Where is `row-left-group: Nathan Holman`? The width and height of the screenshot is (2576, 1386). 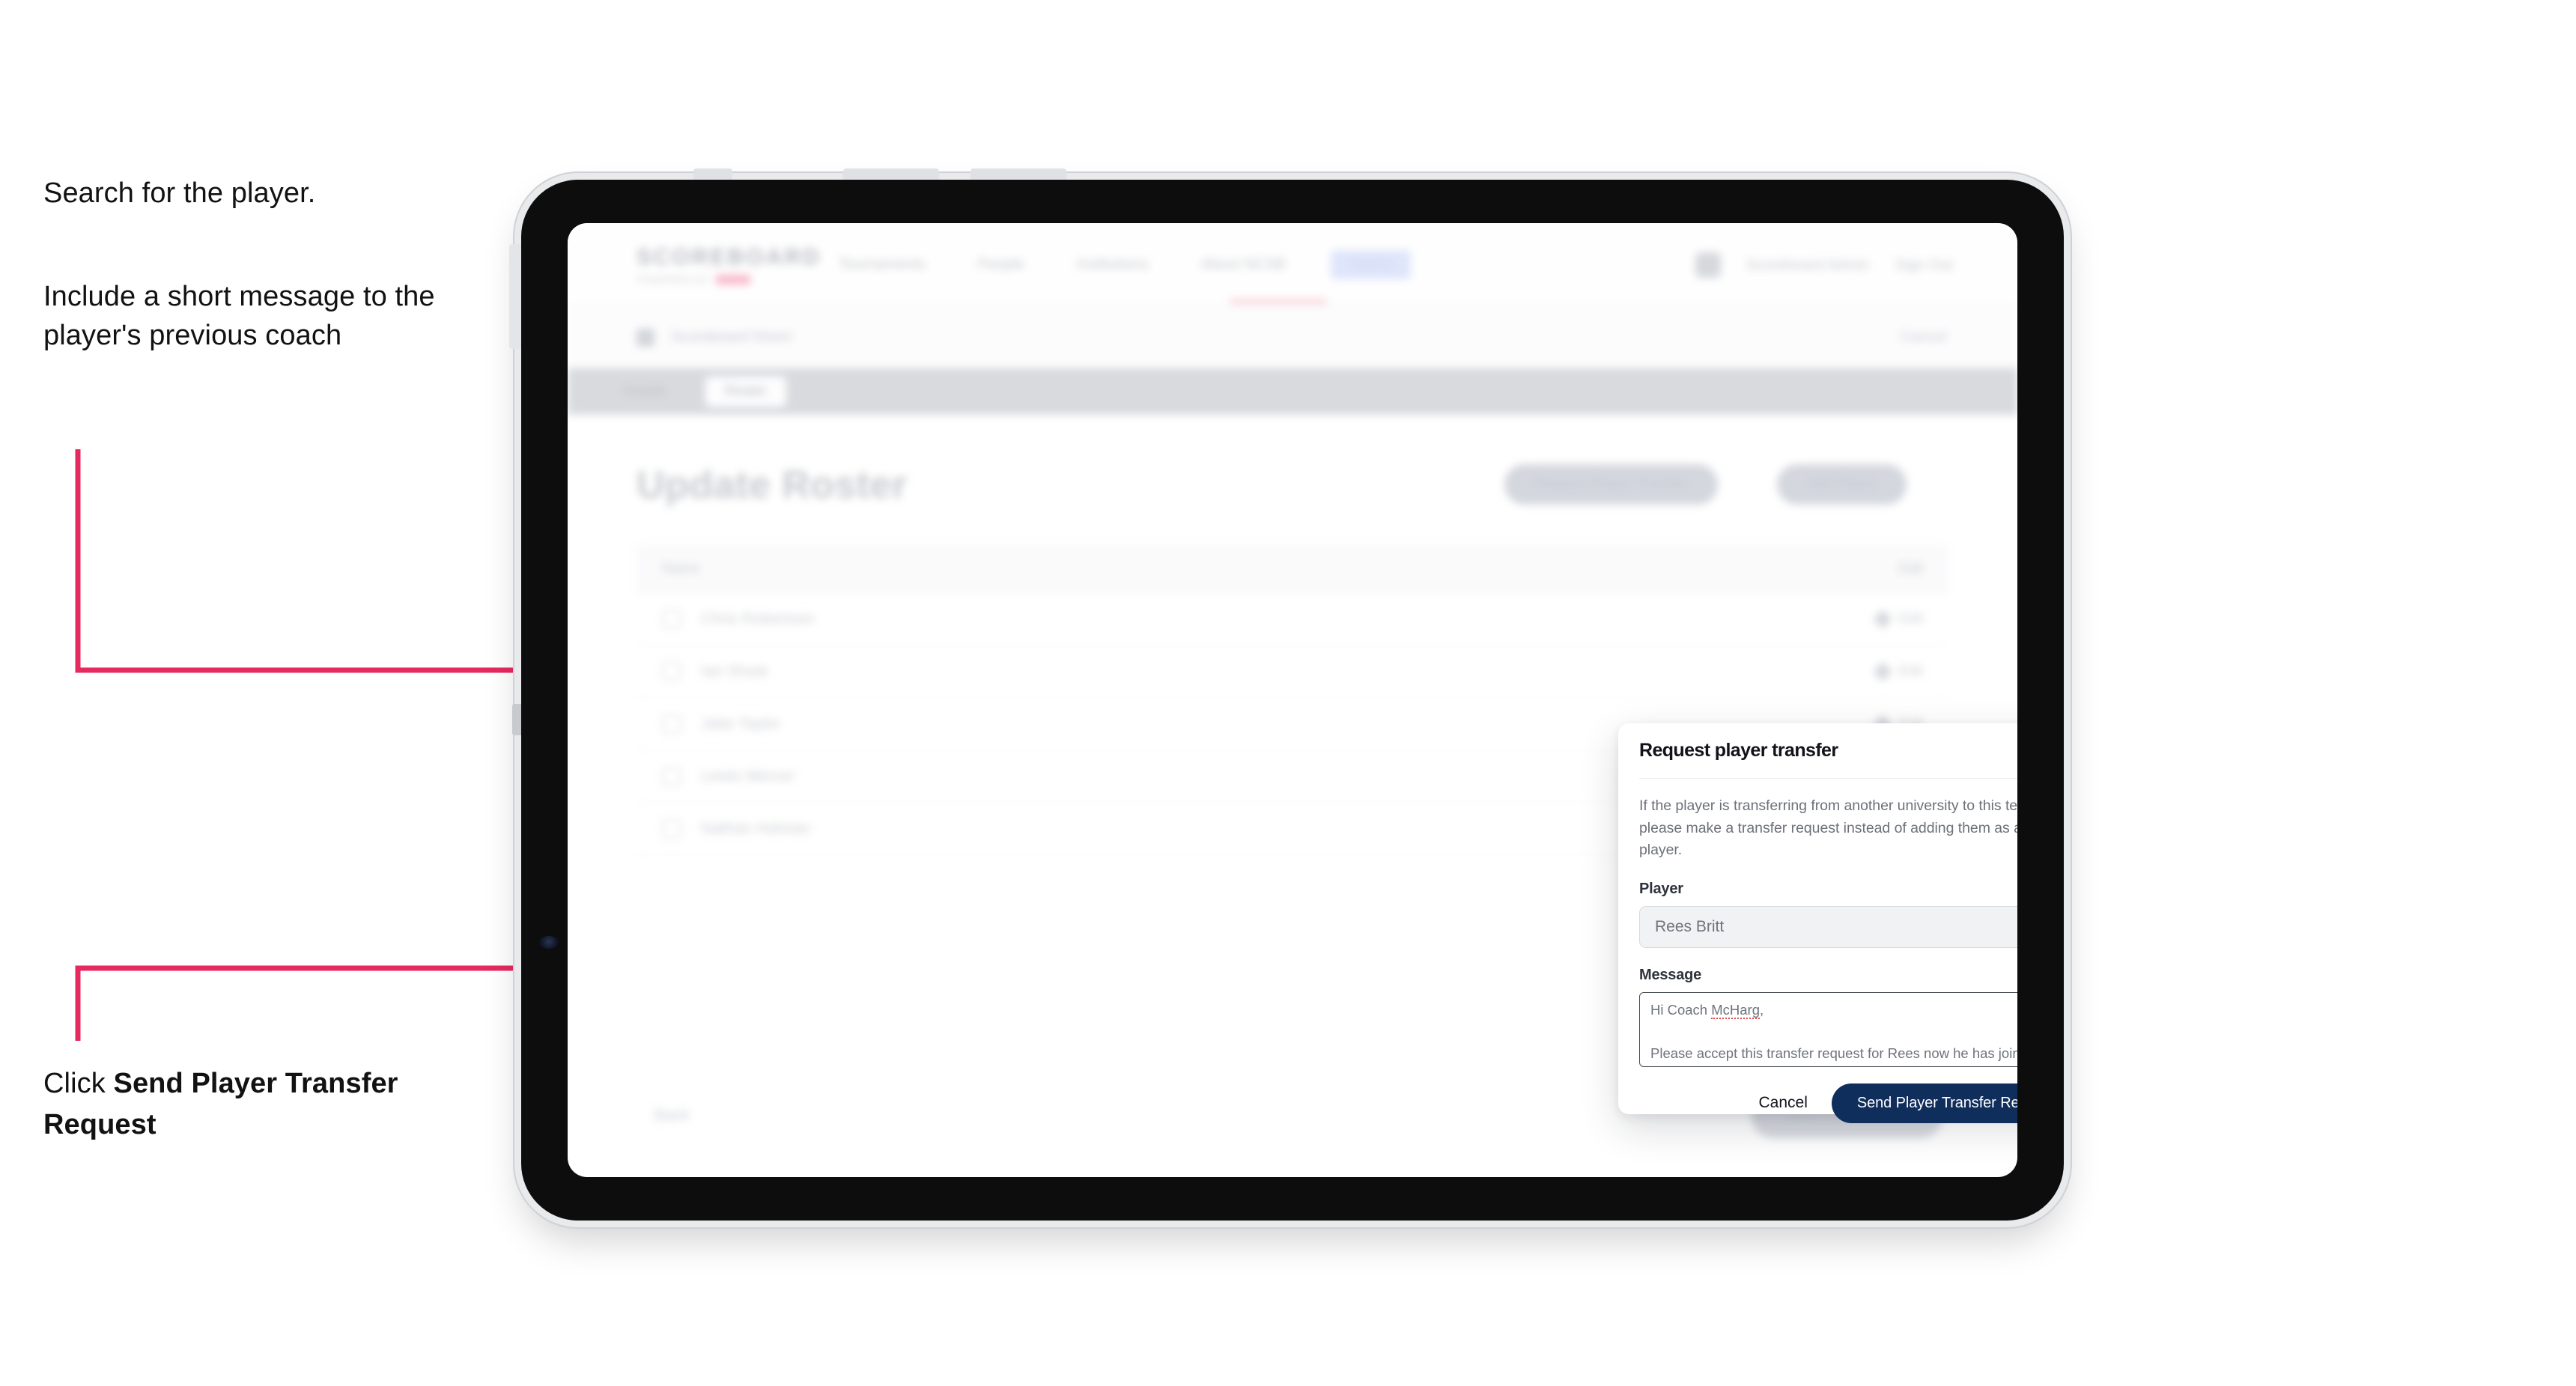
row-left-group: Nathan Holman is located at coordinates (736, 828).